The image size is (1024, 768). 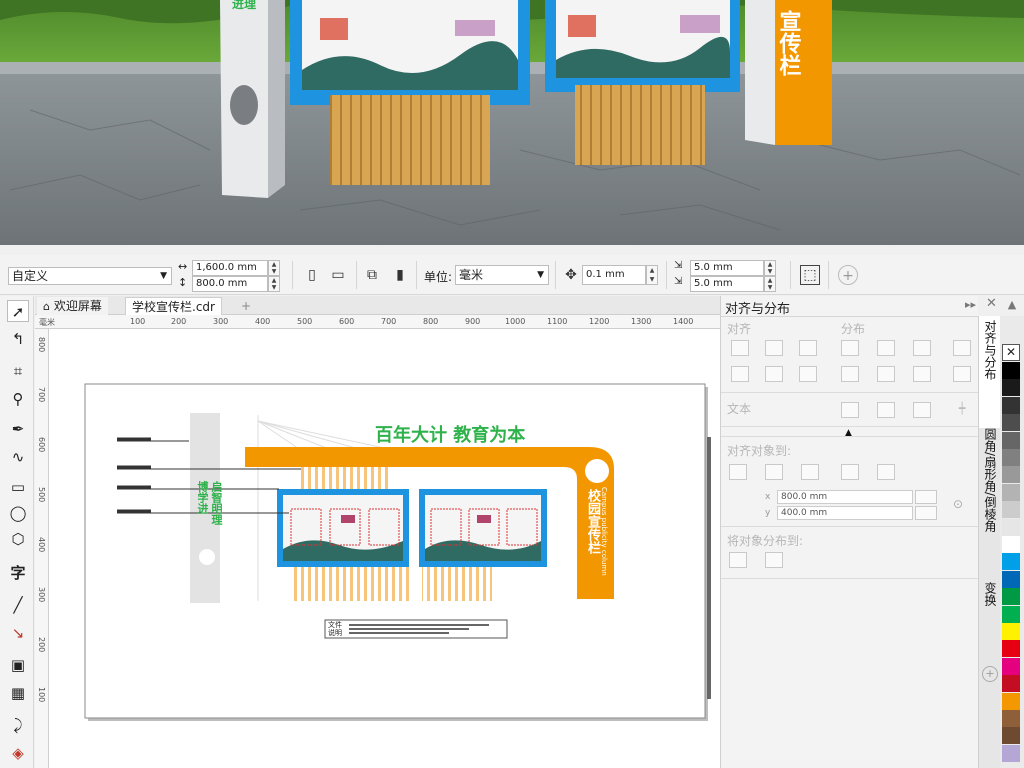 I want to click on drop-shadow-tool-icon: ▣, so click(x=18, y=665).